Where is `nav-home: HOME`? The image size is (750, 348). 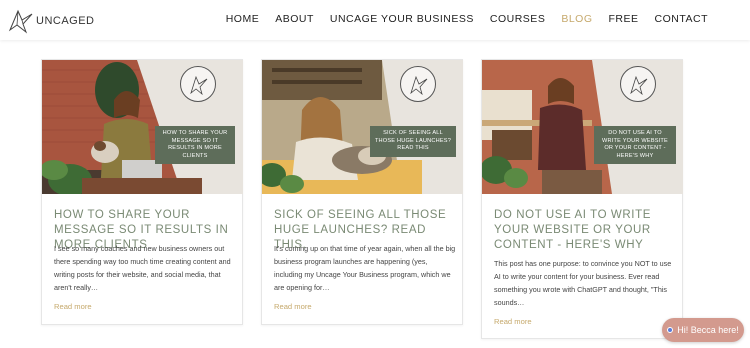 nav-home: HOME is located at coordinates (243, 19).